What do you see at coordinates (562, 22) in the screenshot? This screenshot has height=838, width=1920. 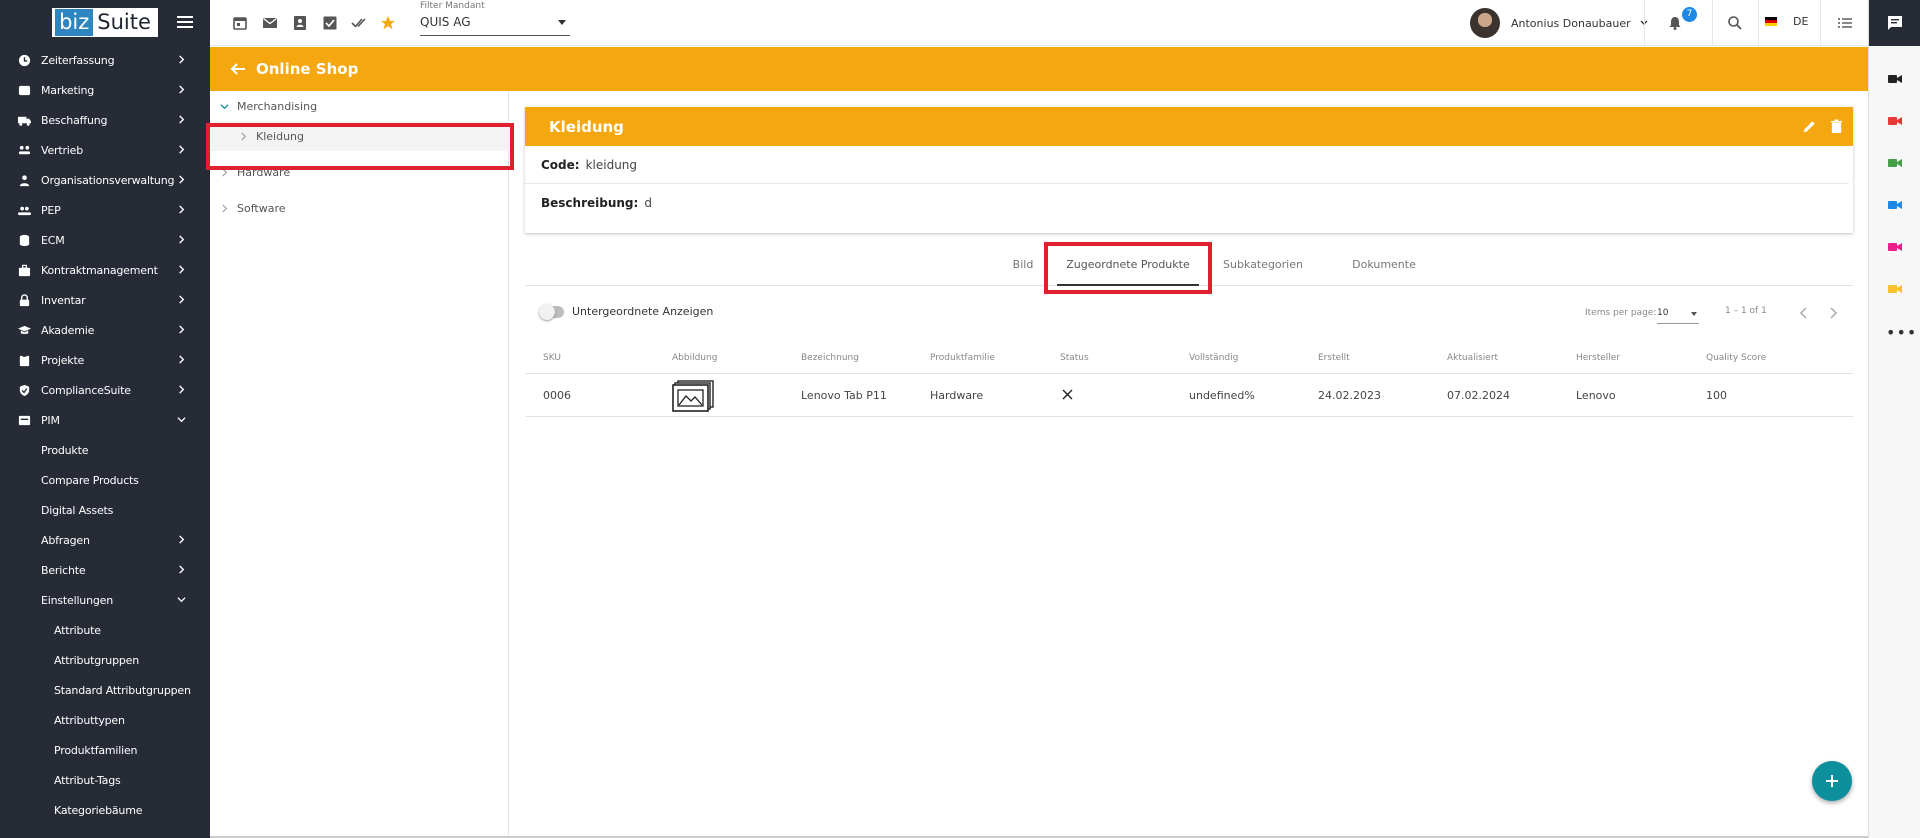 I see `dropdown-arrow-icon` at bounding box center [562, 22].